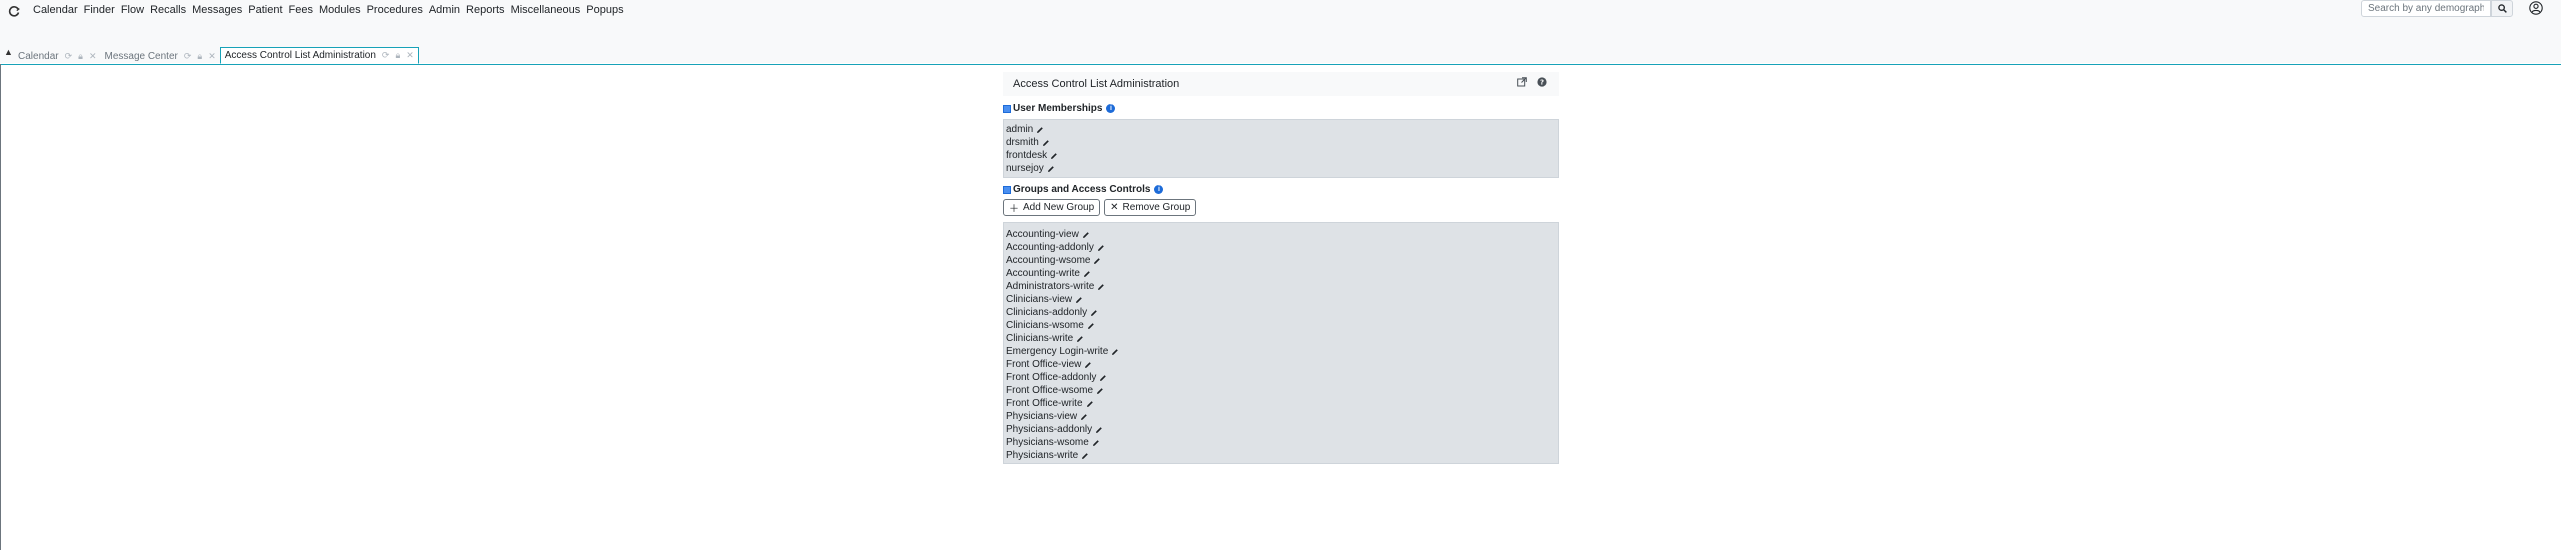  What do you see at coordinates (1532, 82) in the screenshot?
I see `header-actions: ?` at bounding box center [1532, 82].